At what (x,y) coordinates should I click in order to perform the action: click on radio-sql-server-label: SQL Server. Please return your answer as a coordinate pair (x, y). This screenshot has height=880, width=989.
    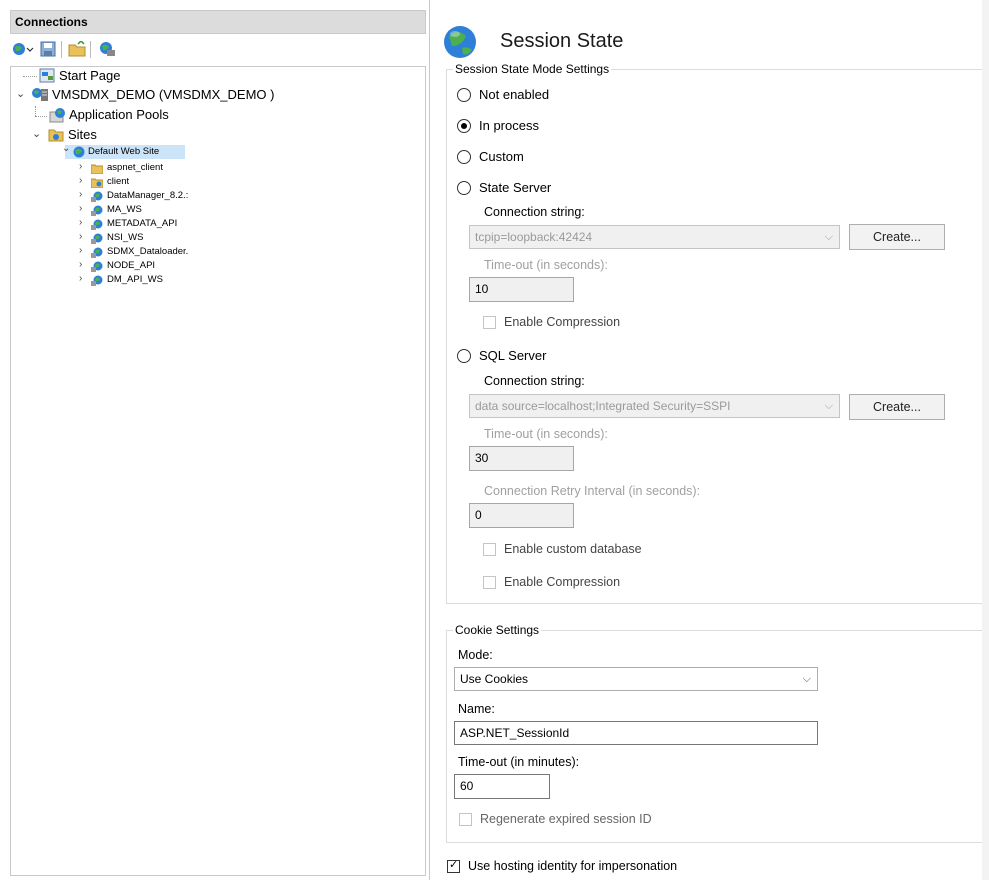
    Looking at the image, I should click on (512, 355).